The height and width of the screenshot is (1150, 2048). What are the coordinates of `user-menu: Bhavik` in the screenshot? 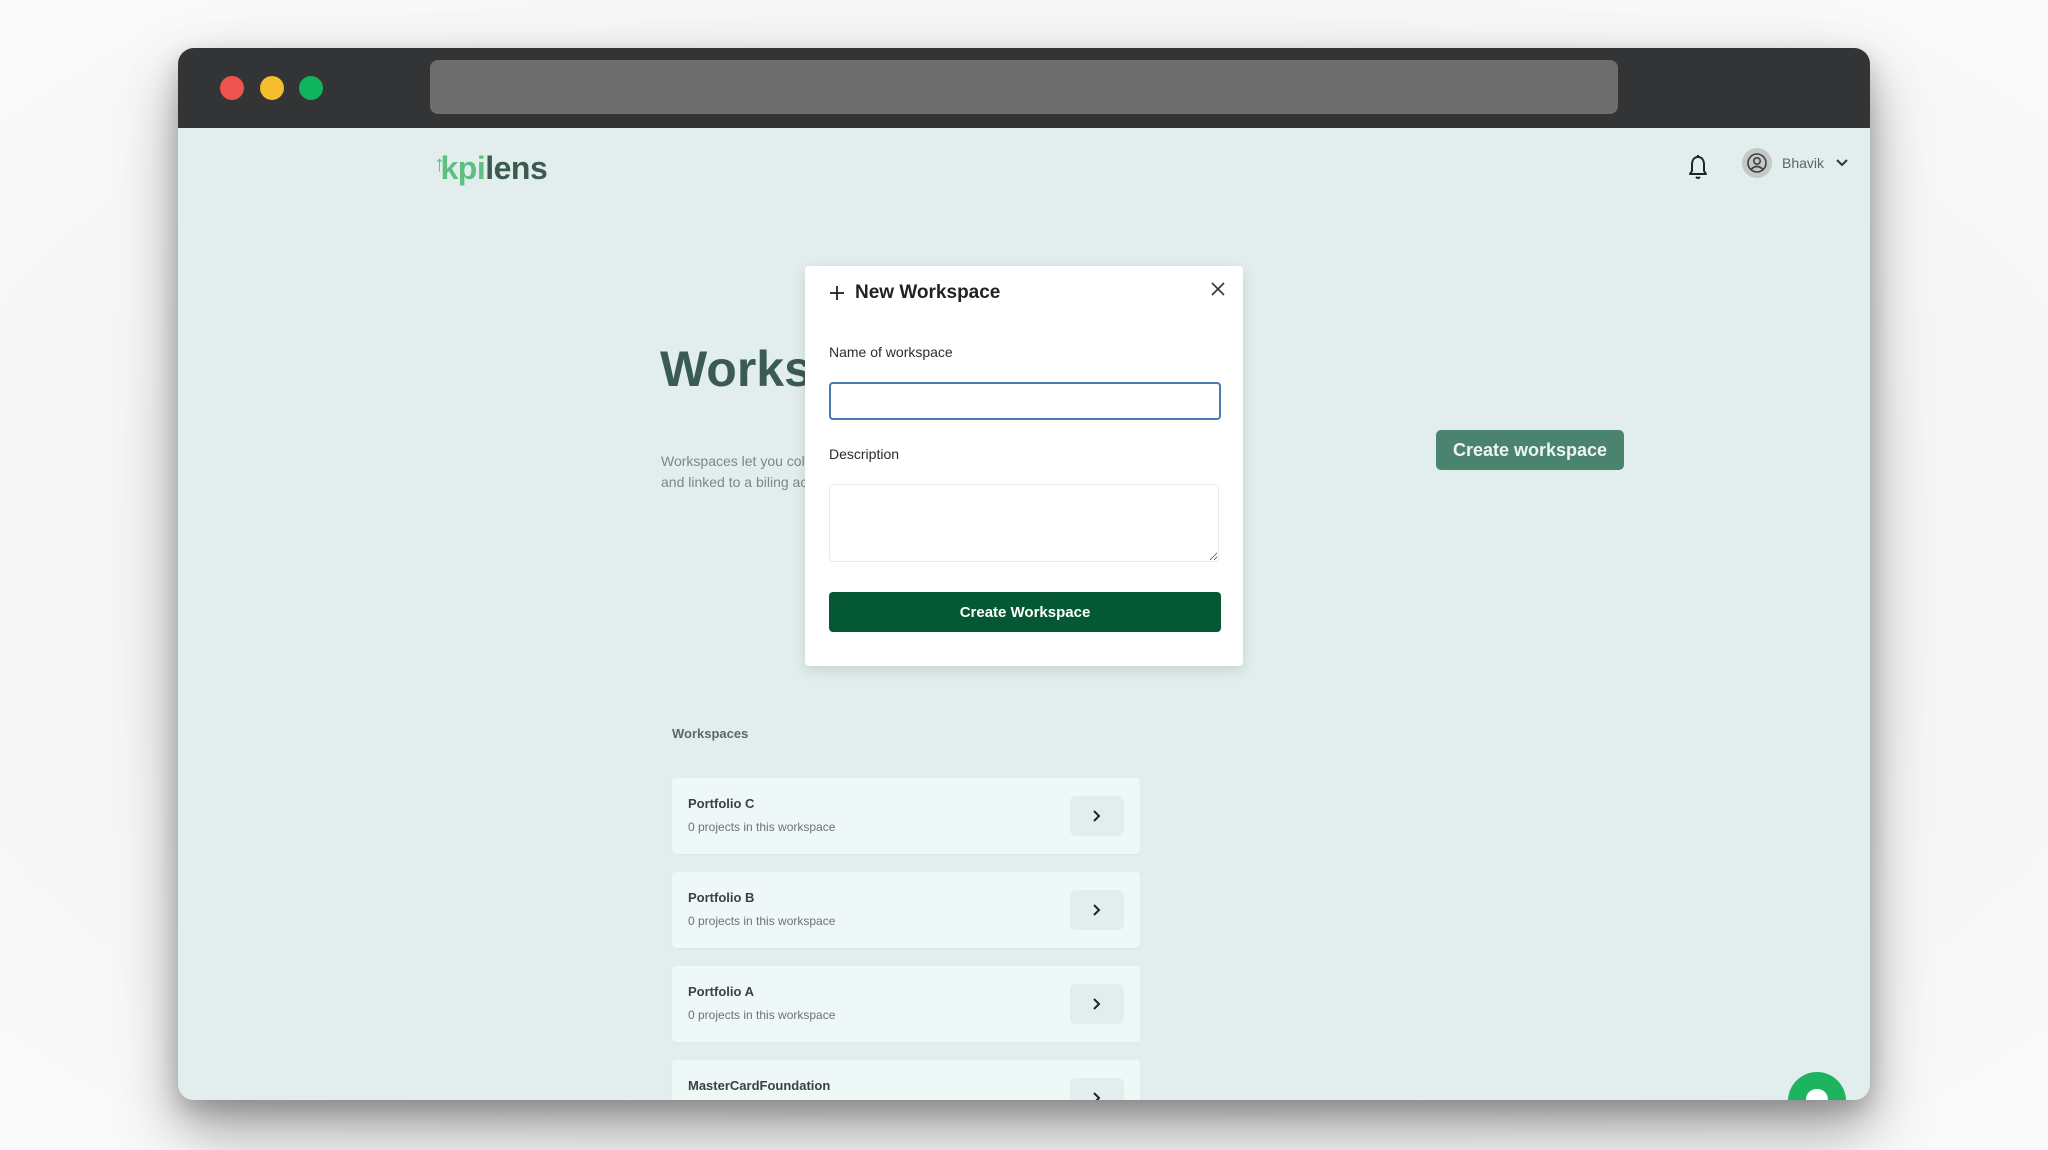 It's located at (1796, 163).